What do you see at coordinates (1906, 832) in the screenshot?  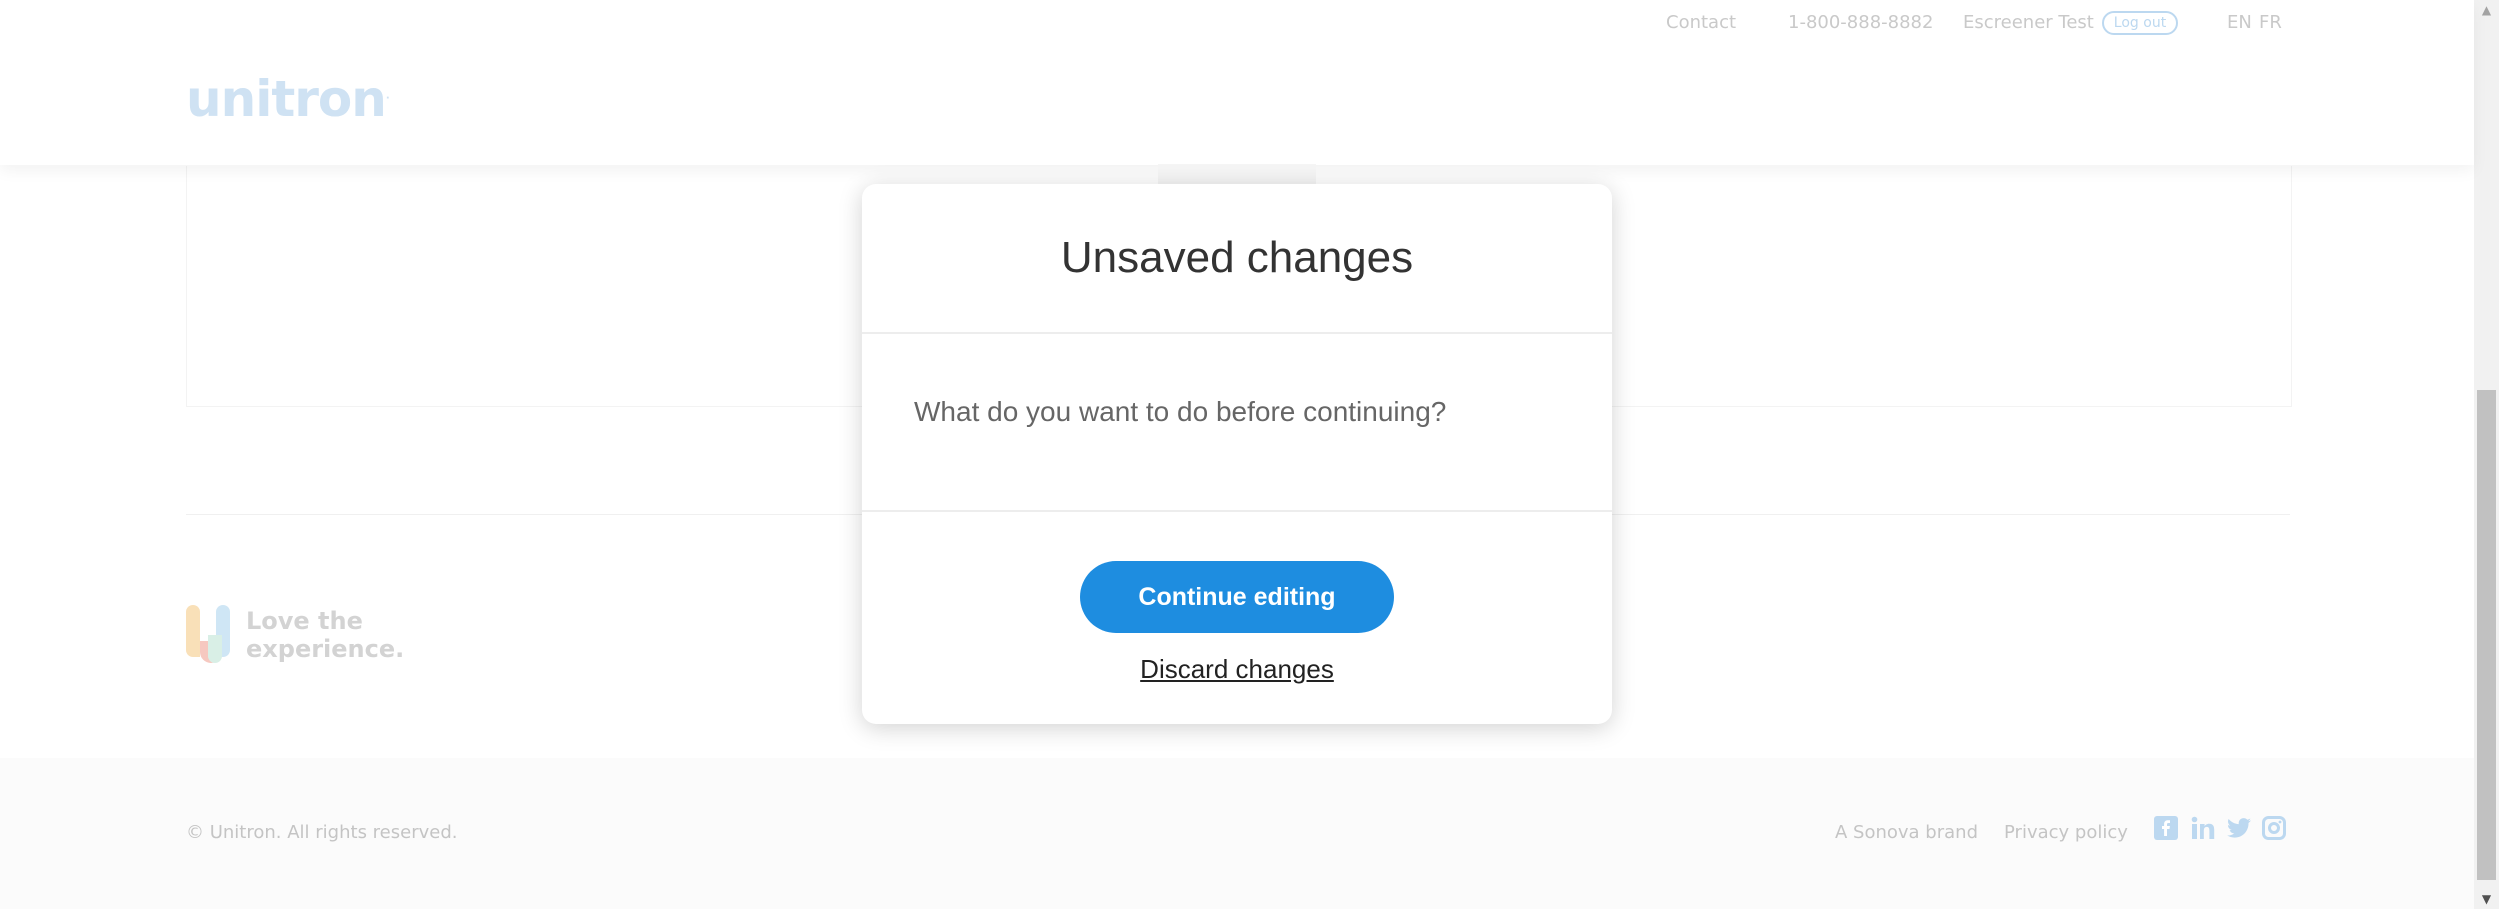 I see `sonova-brand-link: A Sonova brand` at bounding box center [1906, 832].